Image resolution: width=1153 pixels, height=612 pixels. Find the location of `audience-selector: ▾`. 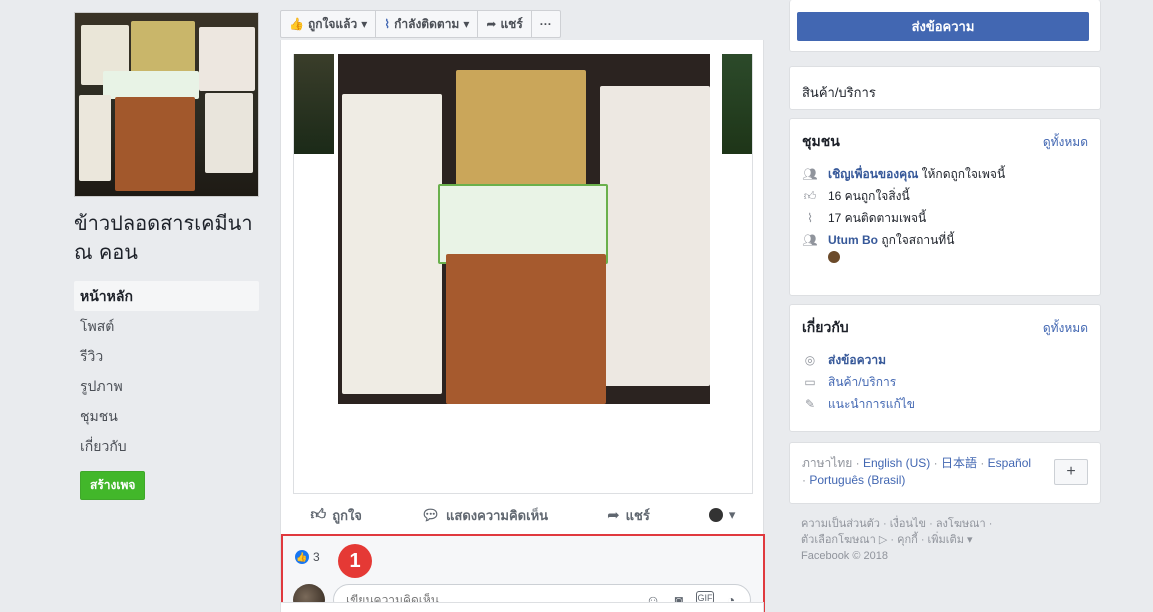

audience-selector: ▾ is located at coordinates (722, 515).